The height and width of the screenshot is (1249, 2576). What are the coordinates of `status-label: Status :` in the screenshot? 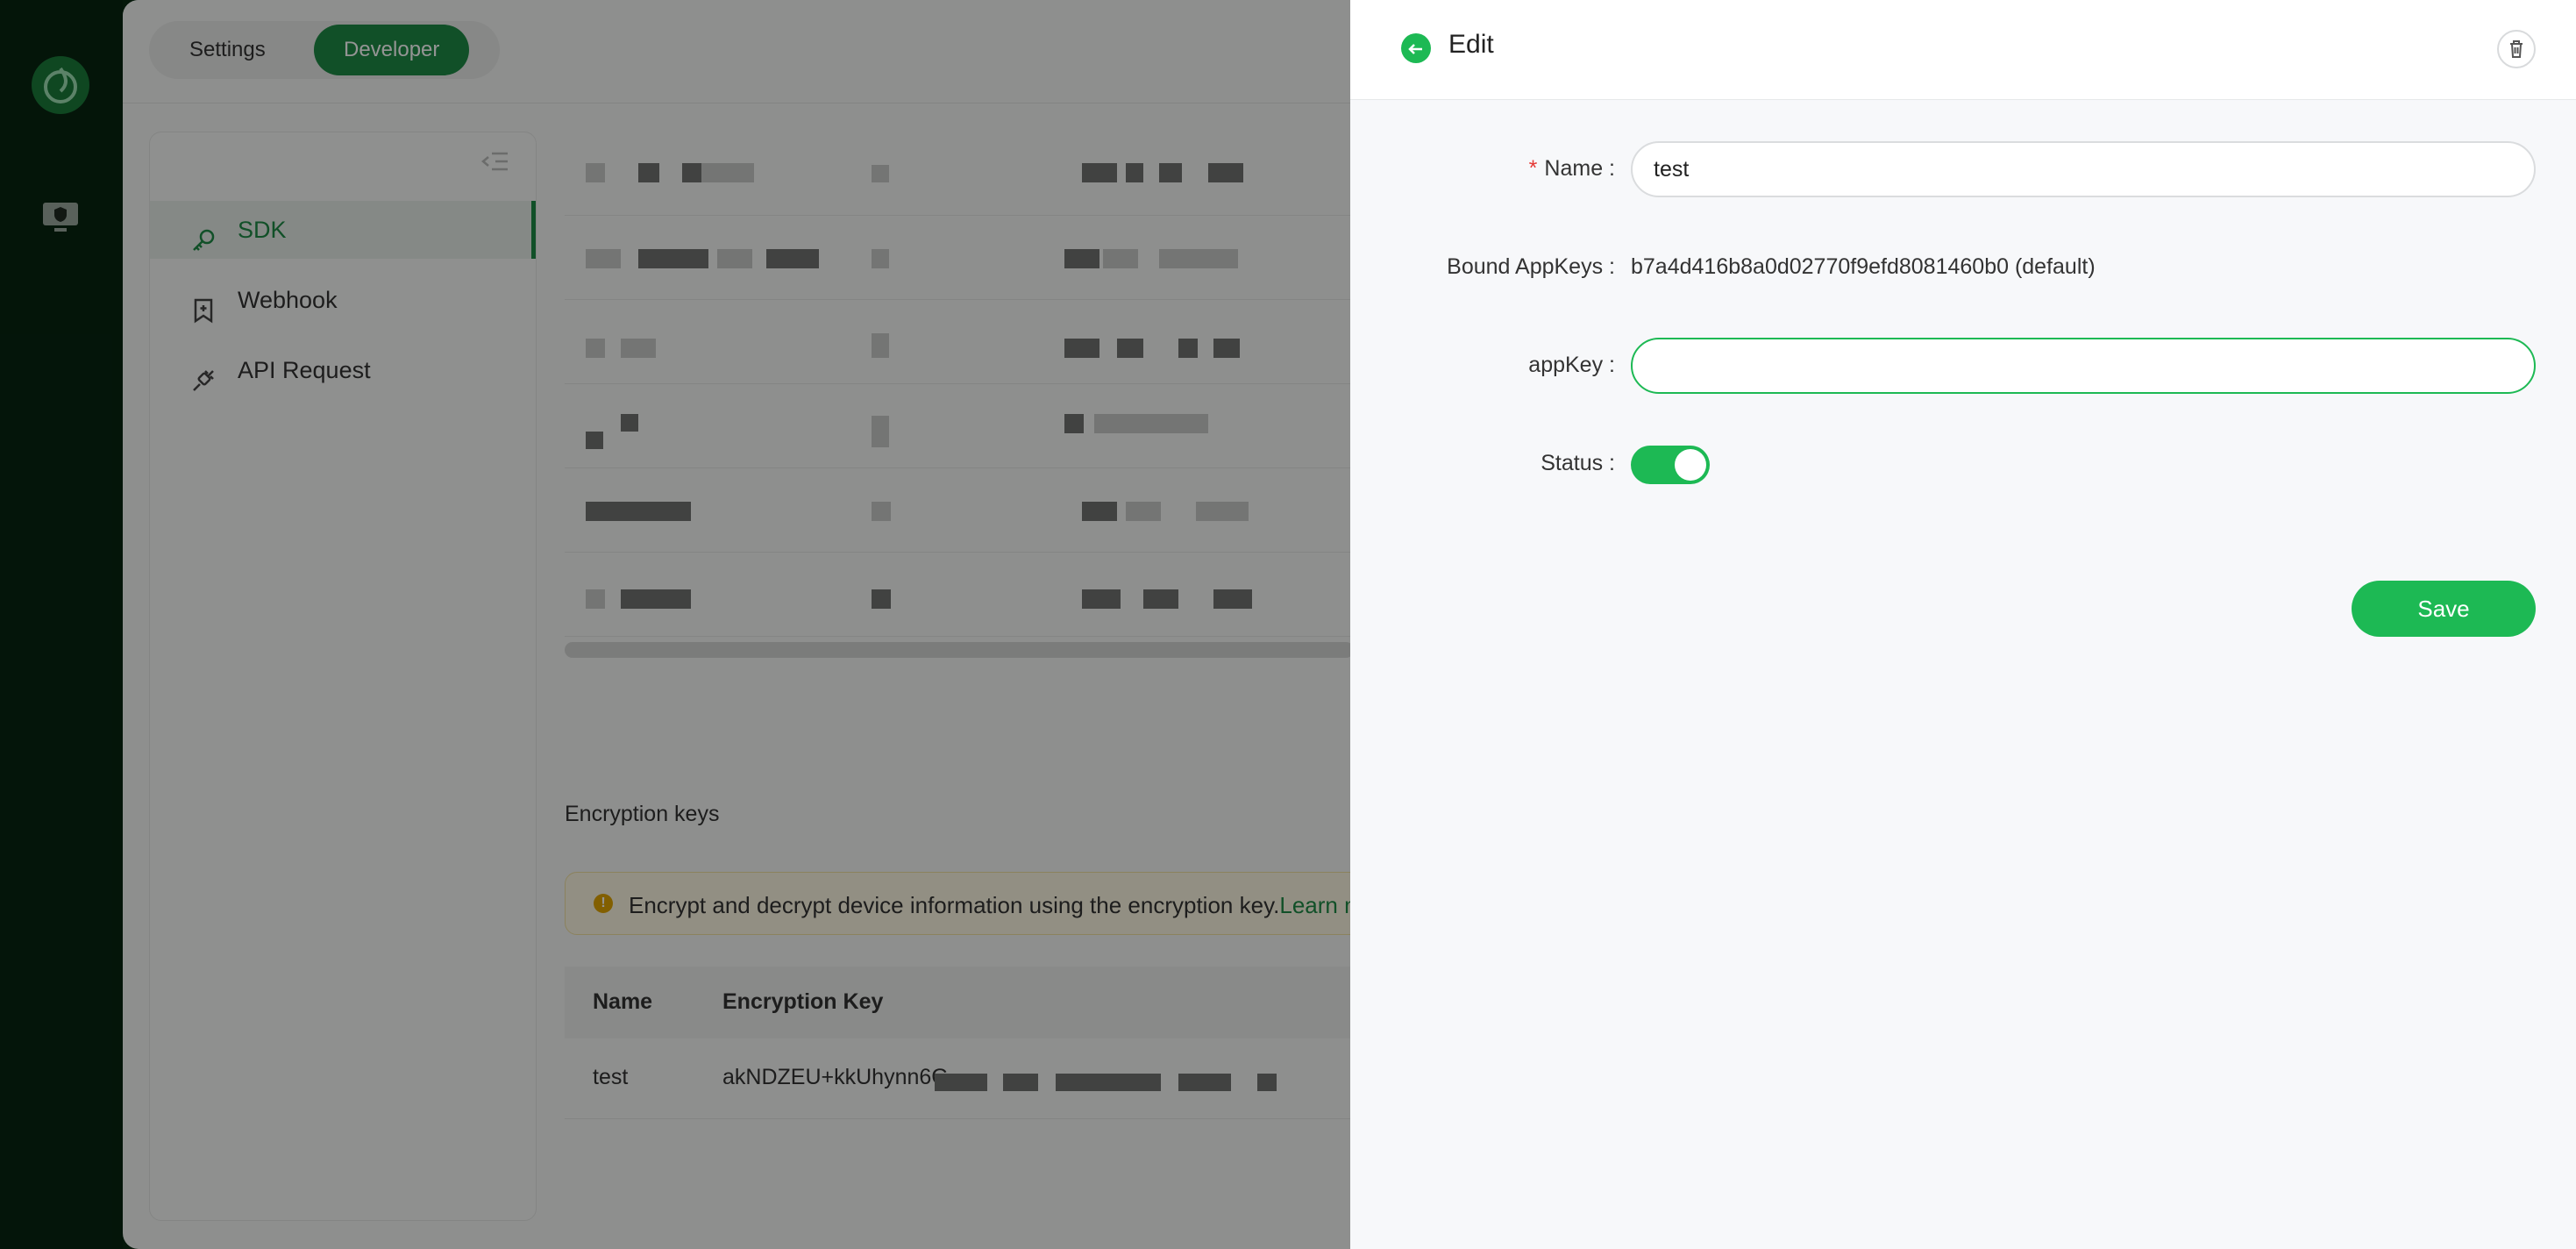 It's located at (1578, 463).